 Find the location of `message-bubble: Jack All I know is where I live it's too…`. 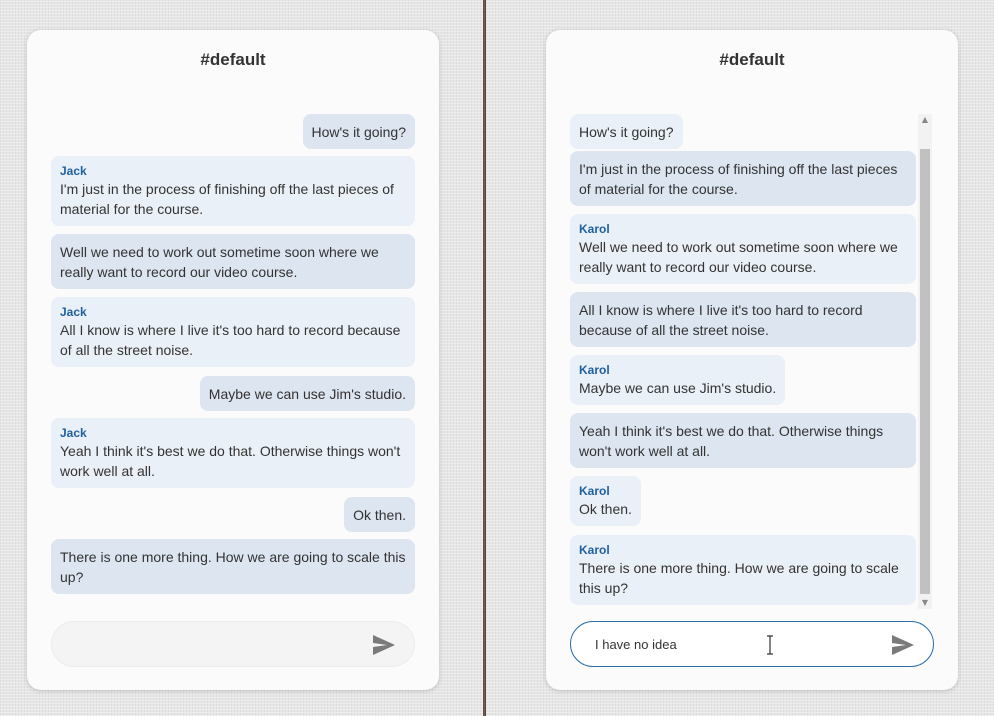

message-bubble: Jack All I know is where I live it's too… is located at coordinates (233, 332).